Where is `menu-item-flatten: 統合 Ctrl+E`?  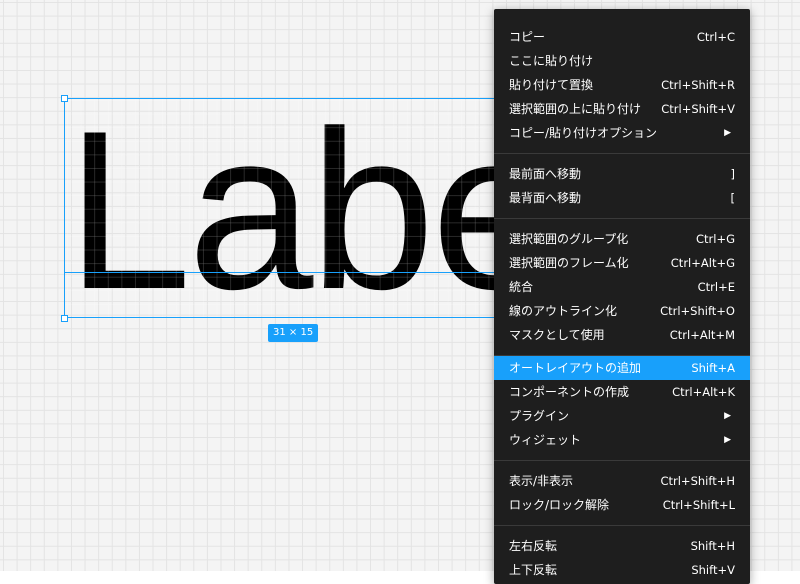 menu-item-flatten: 統合 Ctrl+E is located at coordinates (622, 287).